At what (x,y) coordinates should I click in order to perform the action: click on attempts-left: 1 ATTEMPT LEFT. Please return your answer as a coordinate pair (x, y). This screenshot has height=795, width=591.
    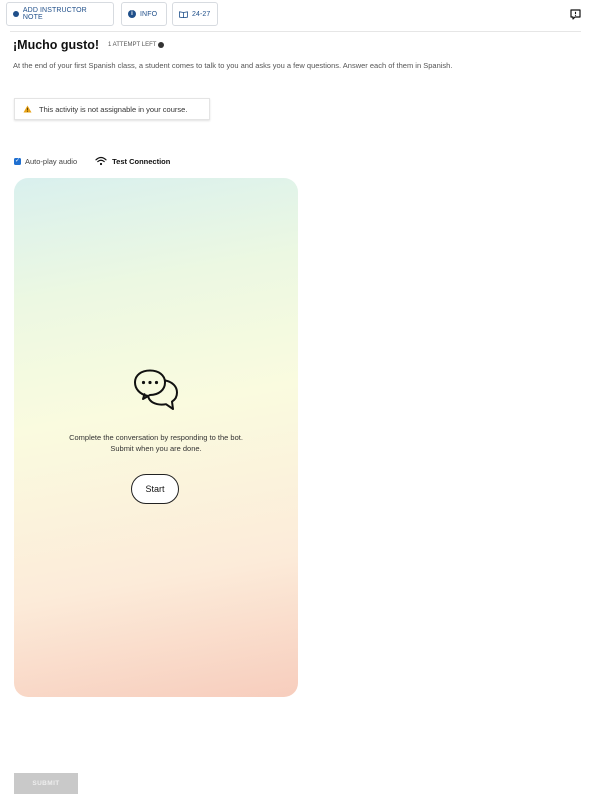
    Looking at the image, I should click on (136, 45).